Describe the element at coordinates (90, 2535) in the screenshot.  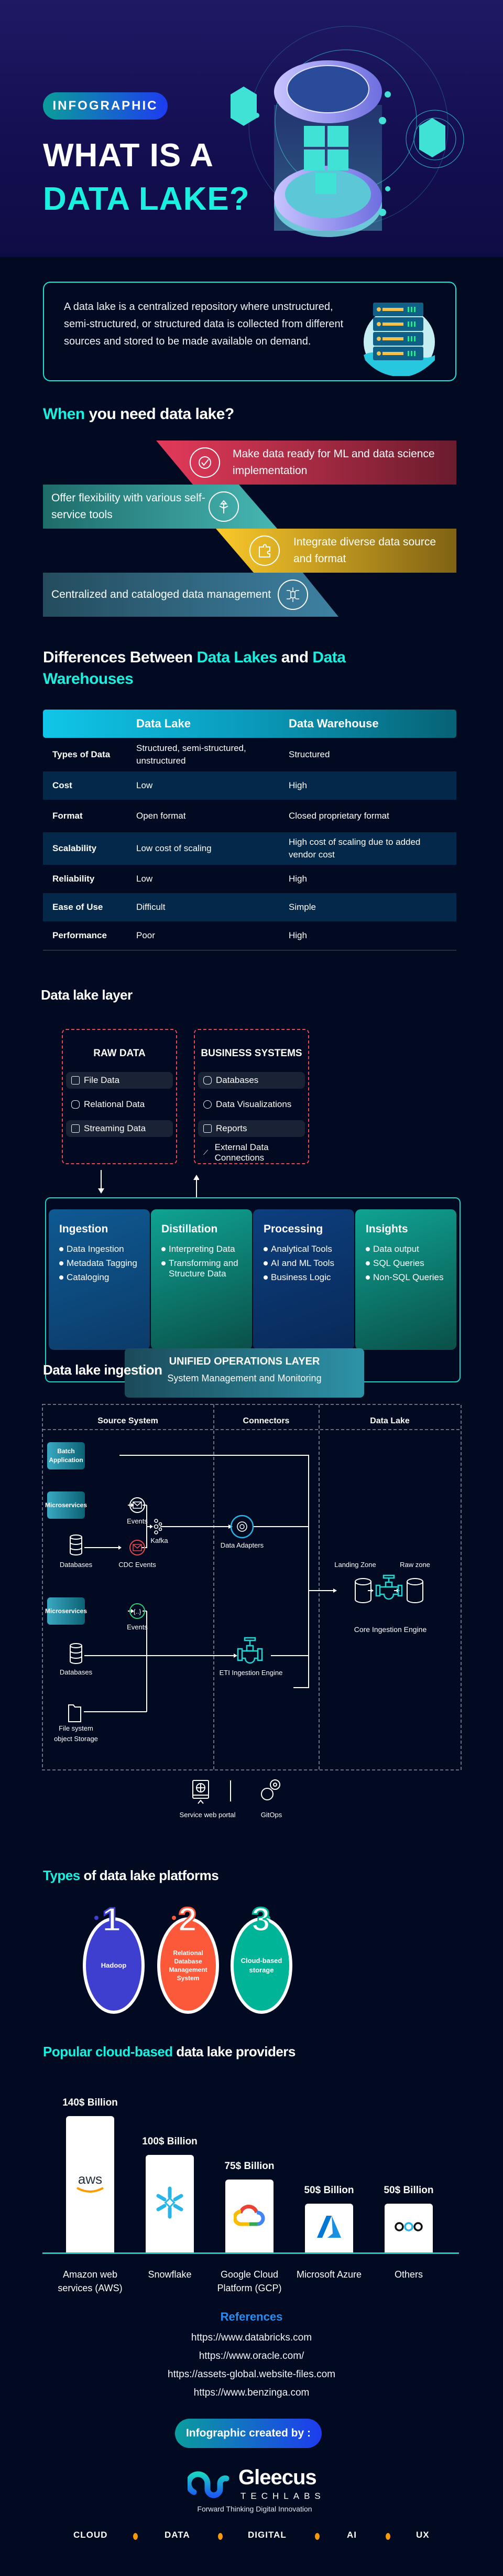
I see `service-cloud: CLOUD` at that location.